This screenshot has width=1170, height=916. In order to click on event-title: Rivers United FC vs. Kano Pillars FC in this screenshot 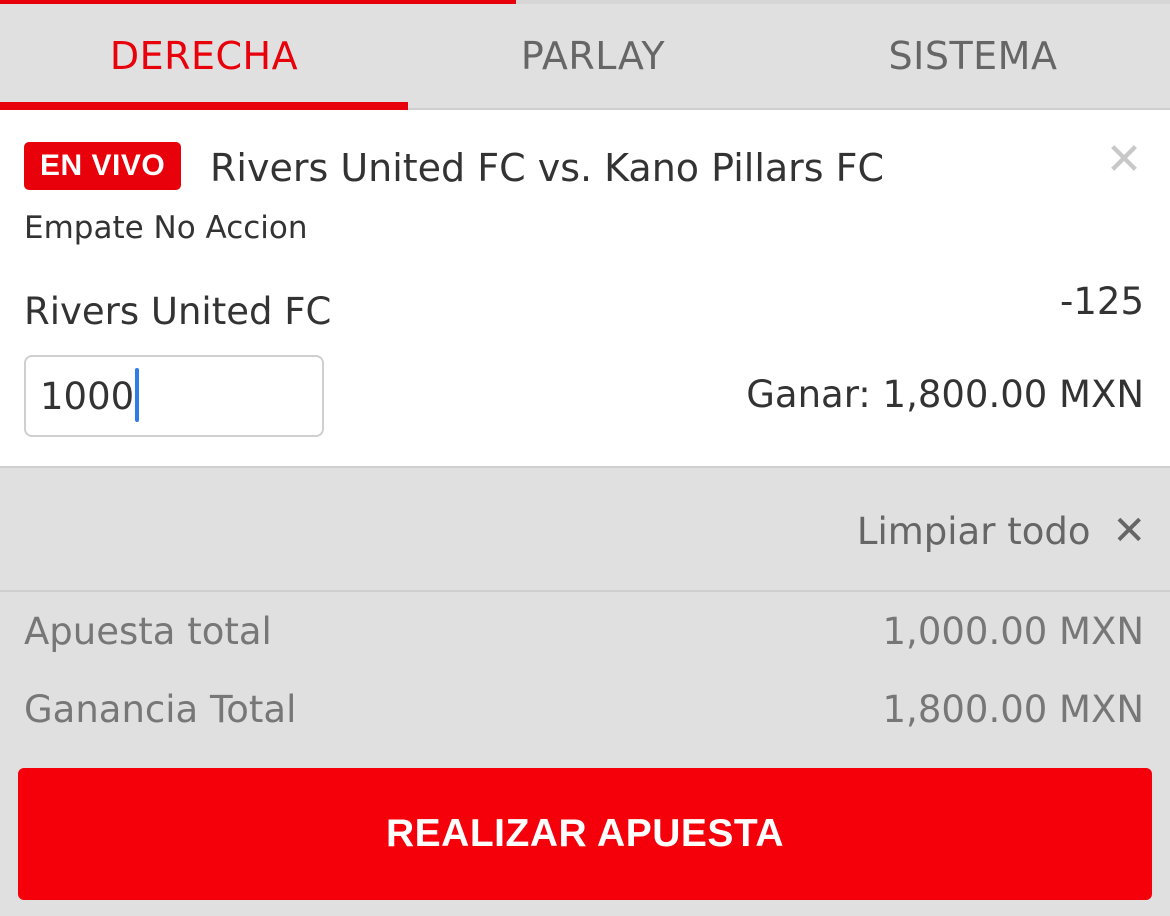, I will do `click(547, 168)`.